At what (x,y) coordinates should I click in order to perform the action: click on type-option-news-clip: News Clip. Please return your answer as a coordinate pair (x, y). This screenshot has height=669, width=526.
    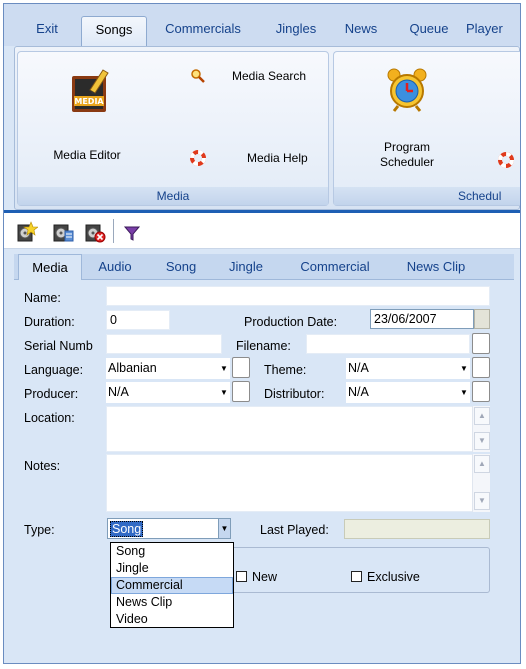
    Looking at the image, I should click on (172, 602).